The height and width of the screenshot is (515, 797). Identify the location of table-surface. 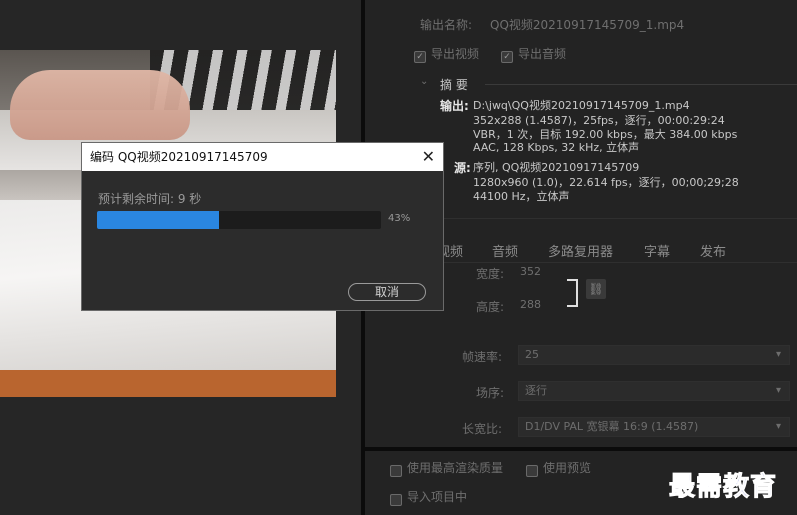
(168, 383).